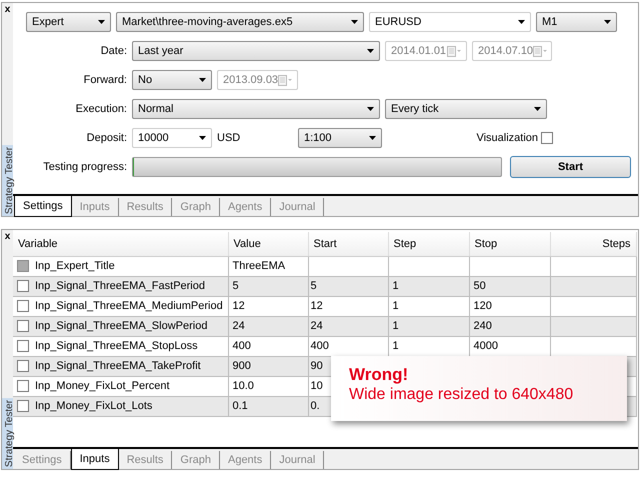 The width and height of the screenshot is (640, 480). I want to click on table-cell: 900, so click(268, 366).